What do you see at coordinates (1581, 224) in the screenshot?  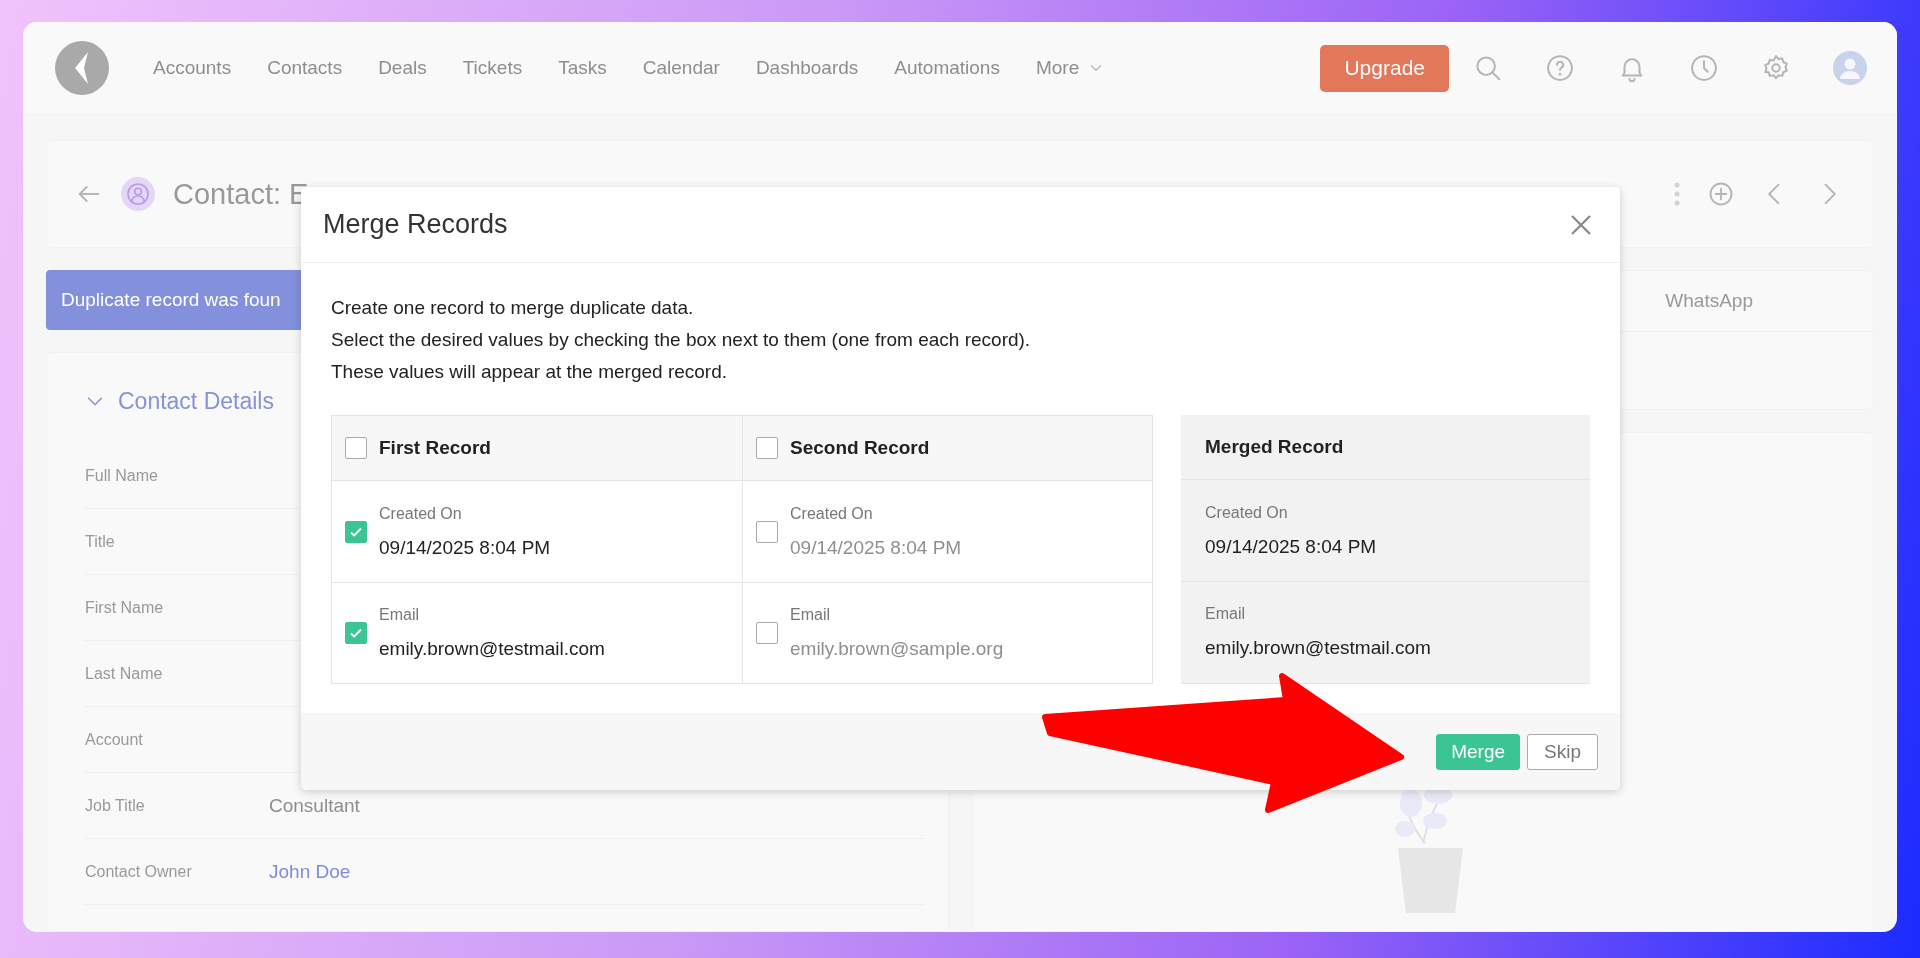 I see `close-button` at bounding box center [1581, 224].